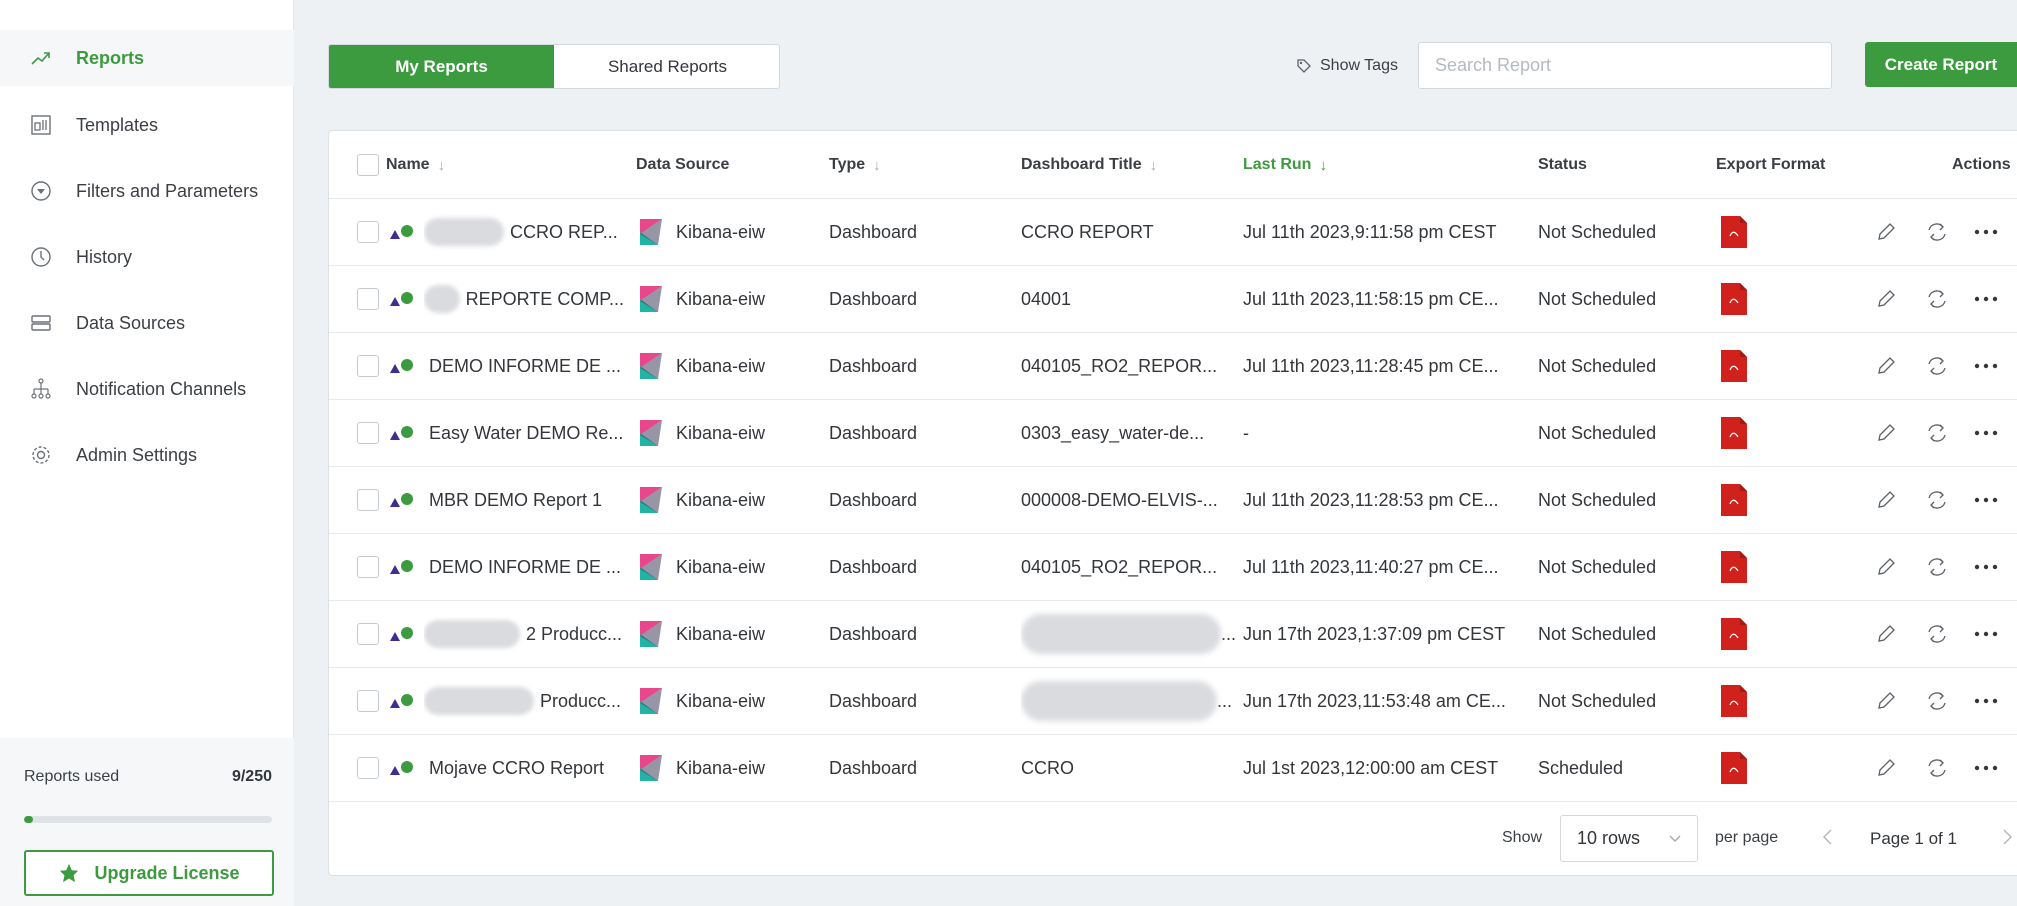 Image resolution: width=2017 pixels, height=906 pixels. I want to click on column-header-last-run: Last Run ↓, so click(1285, 165).